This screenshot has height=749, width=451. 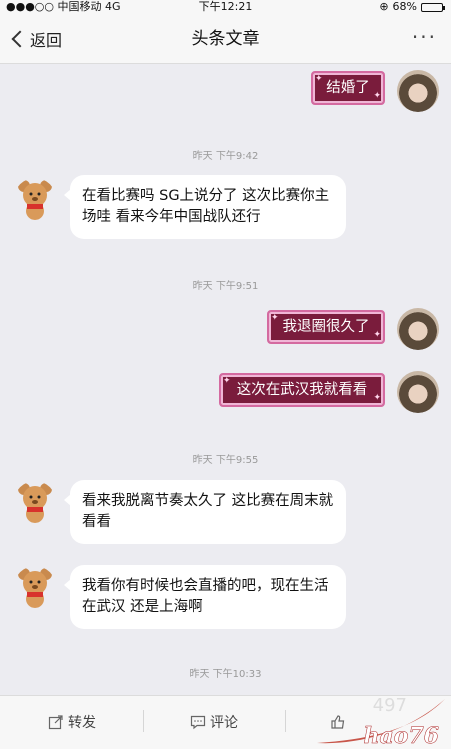 What do you see at coordinates (389, 705) in the screenshot?
I see `watermark-number: 497` at bounding box center [389, 705].